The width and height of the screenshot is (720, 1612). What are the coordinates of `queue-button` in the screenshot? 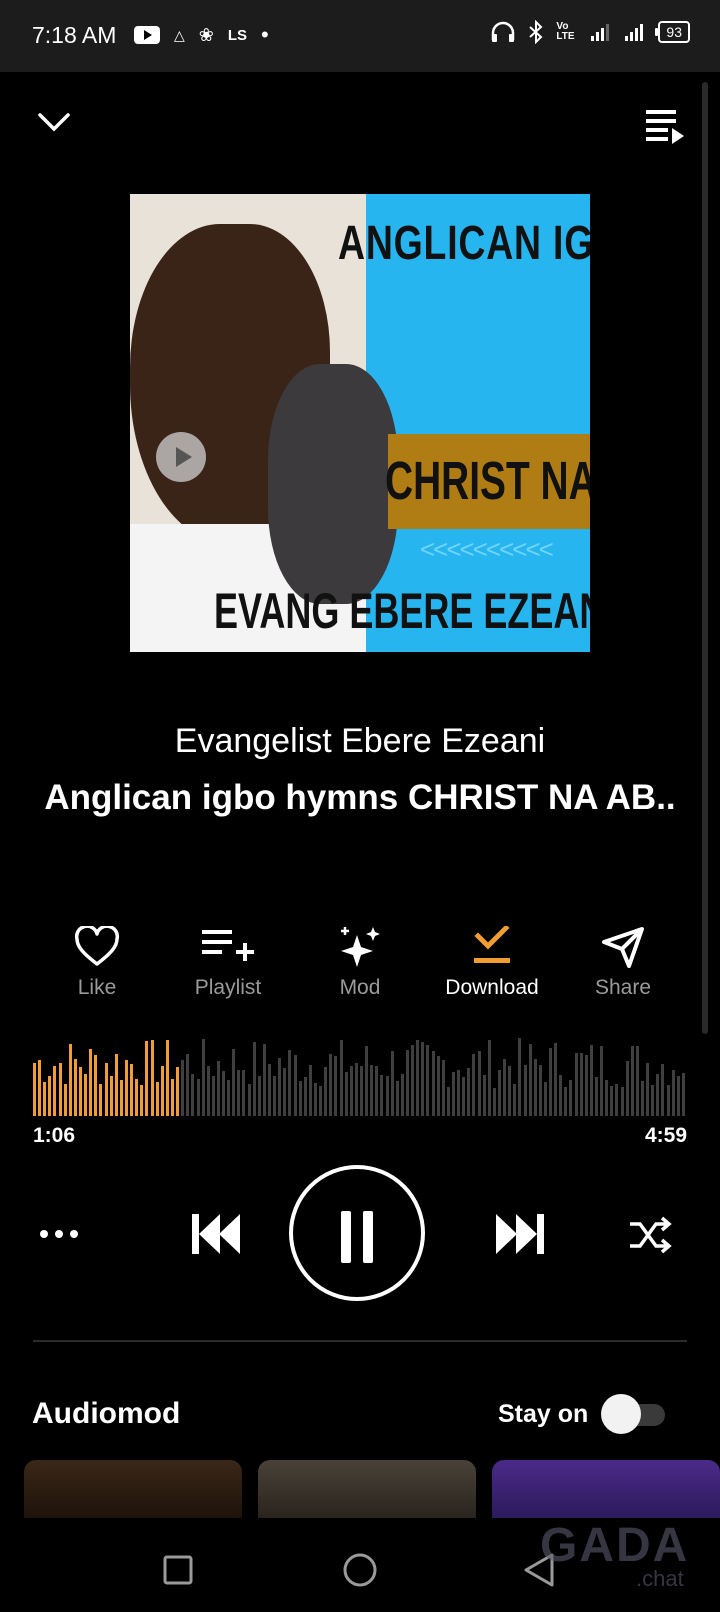 It's located at (665, 128).